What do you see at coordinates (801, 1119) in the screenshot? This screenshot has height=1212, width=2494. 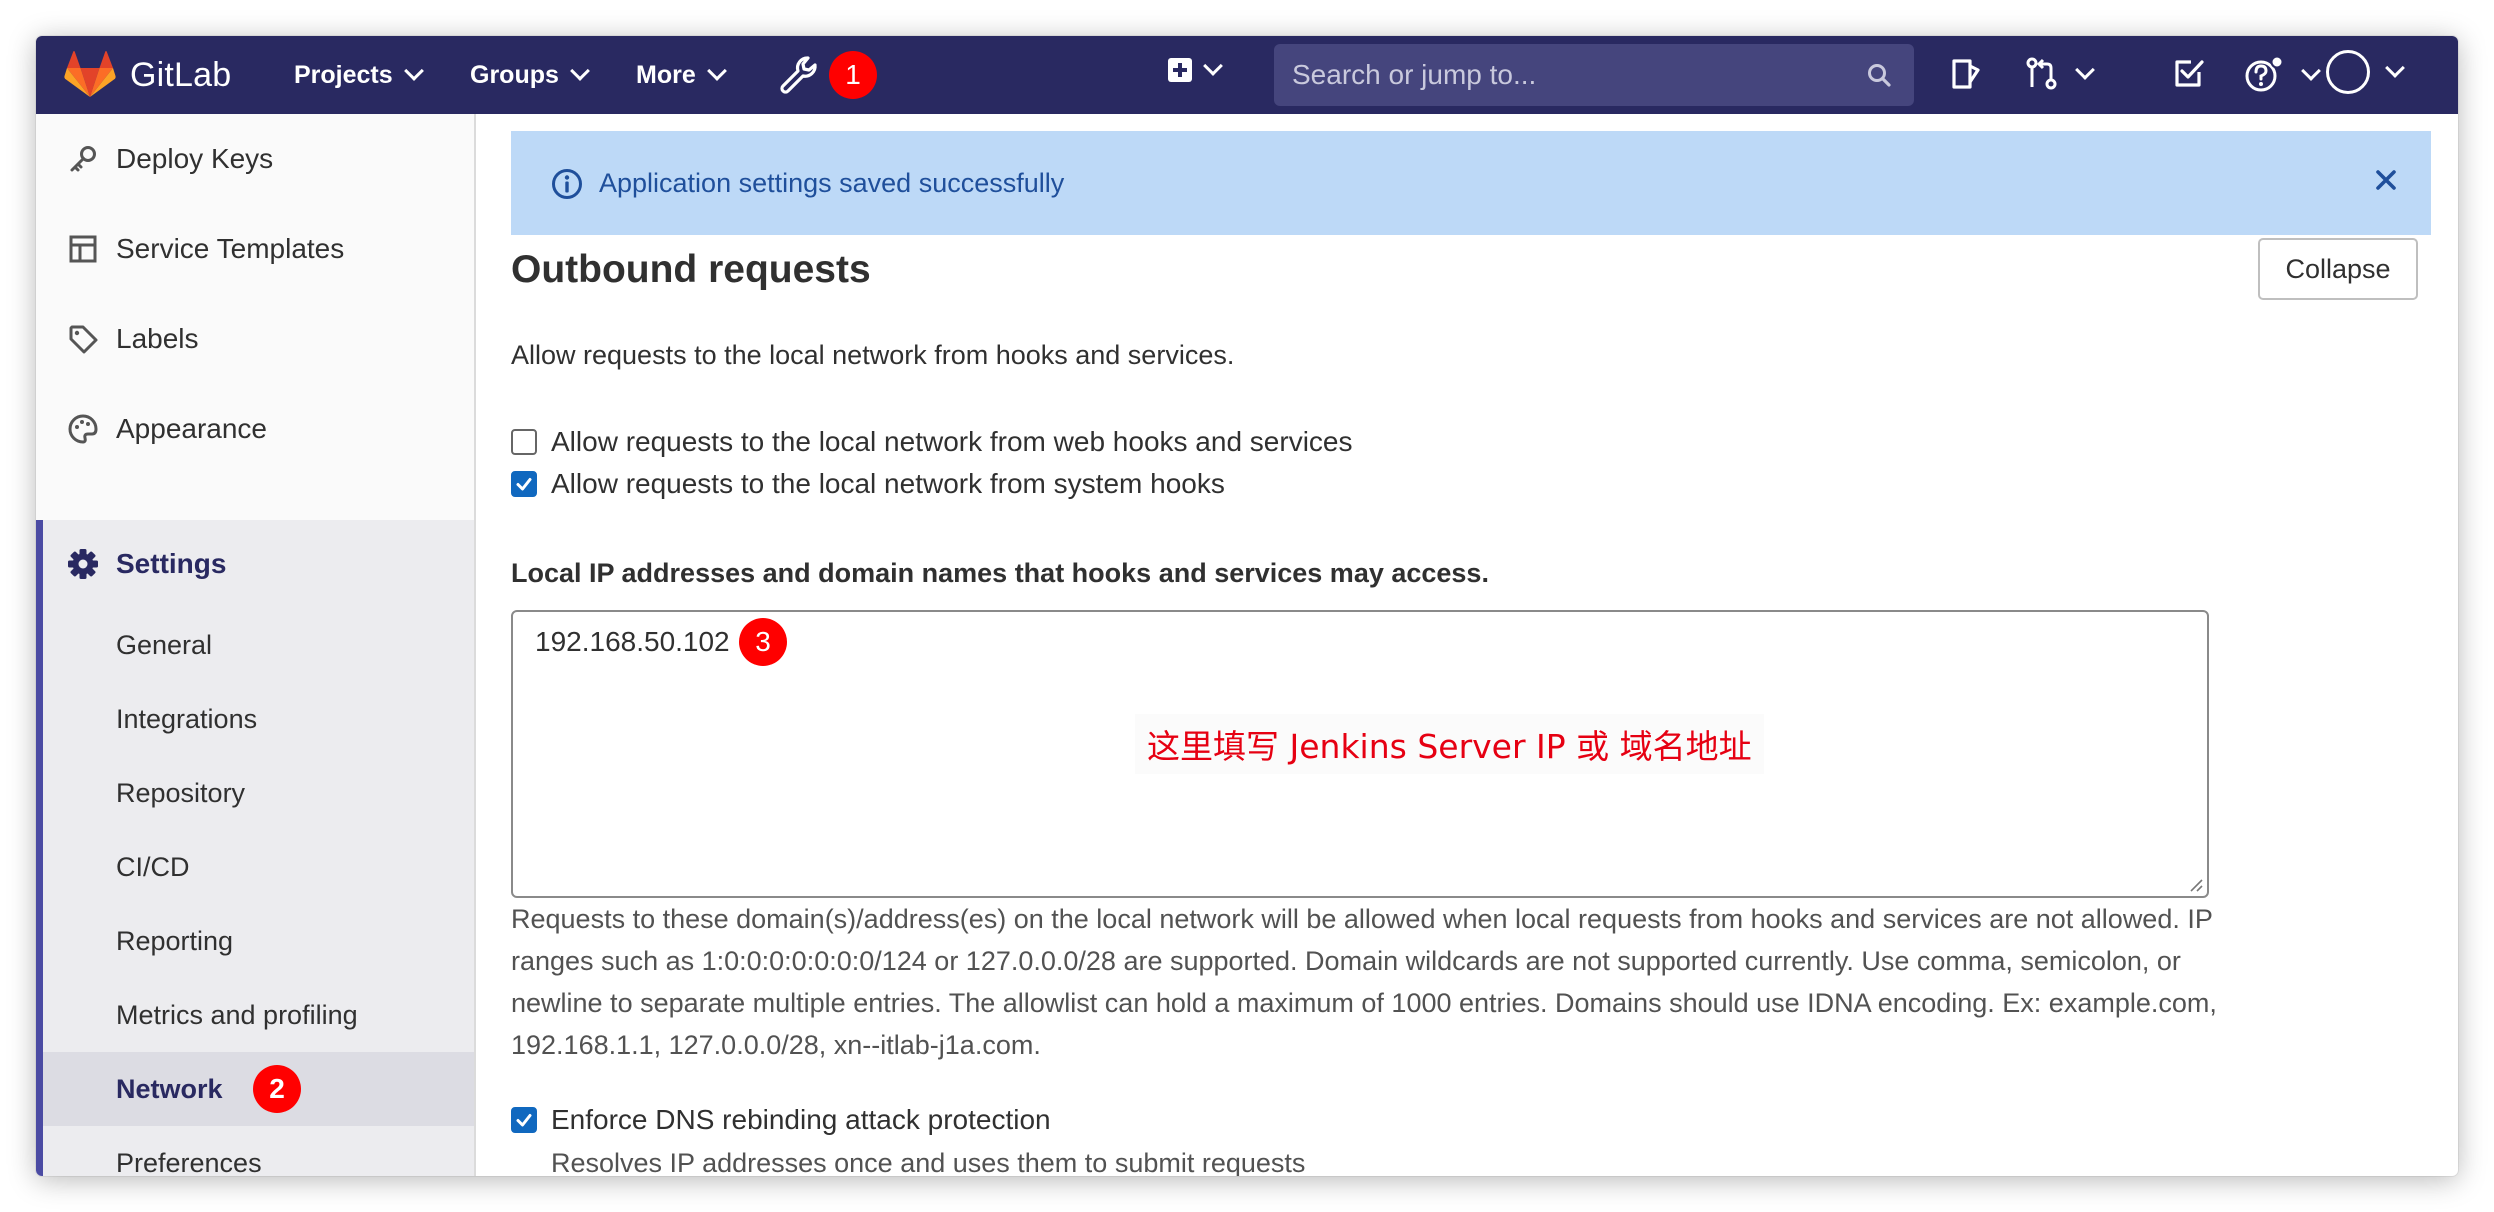 I see `dns-rebinding-label: Enforce DNS rebinding attack protection` at bounding box center [801, 1119].